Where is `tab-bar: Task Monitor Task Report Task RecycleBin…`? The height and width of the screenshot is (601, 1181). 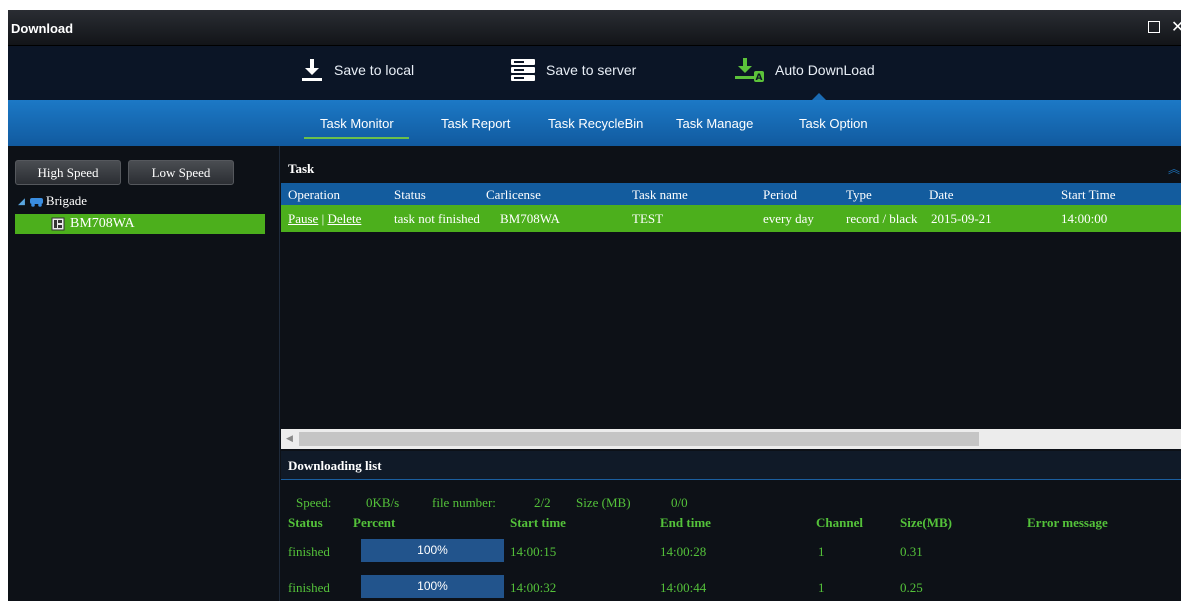
tab-bar: Task Monitor Task Report Task RecycleBin… is located at coordinates (594, 123).